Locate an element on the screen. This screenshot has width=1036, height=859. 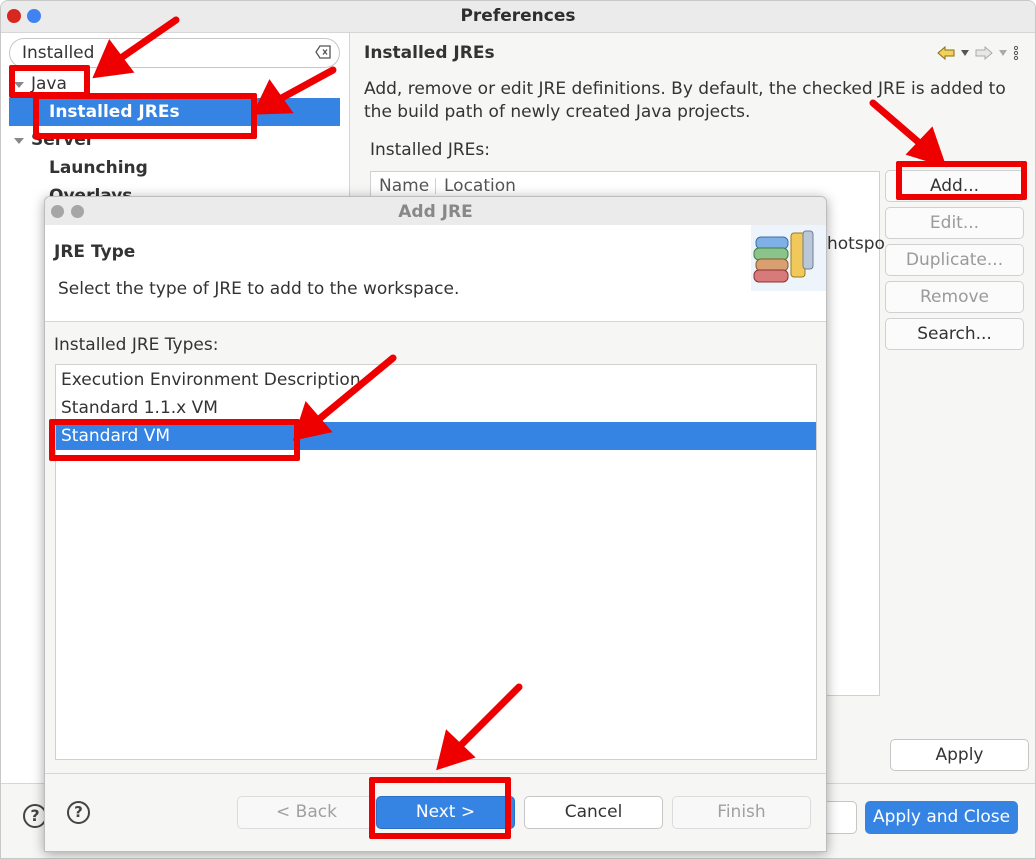
types-list-label: Installed JRE Types: is located at coordinates (136, 345).